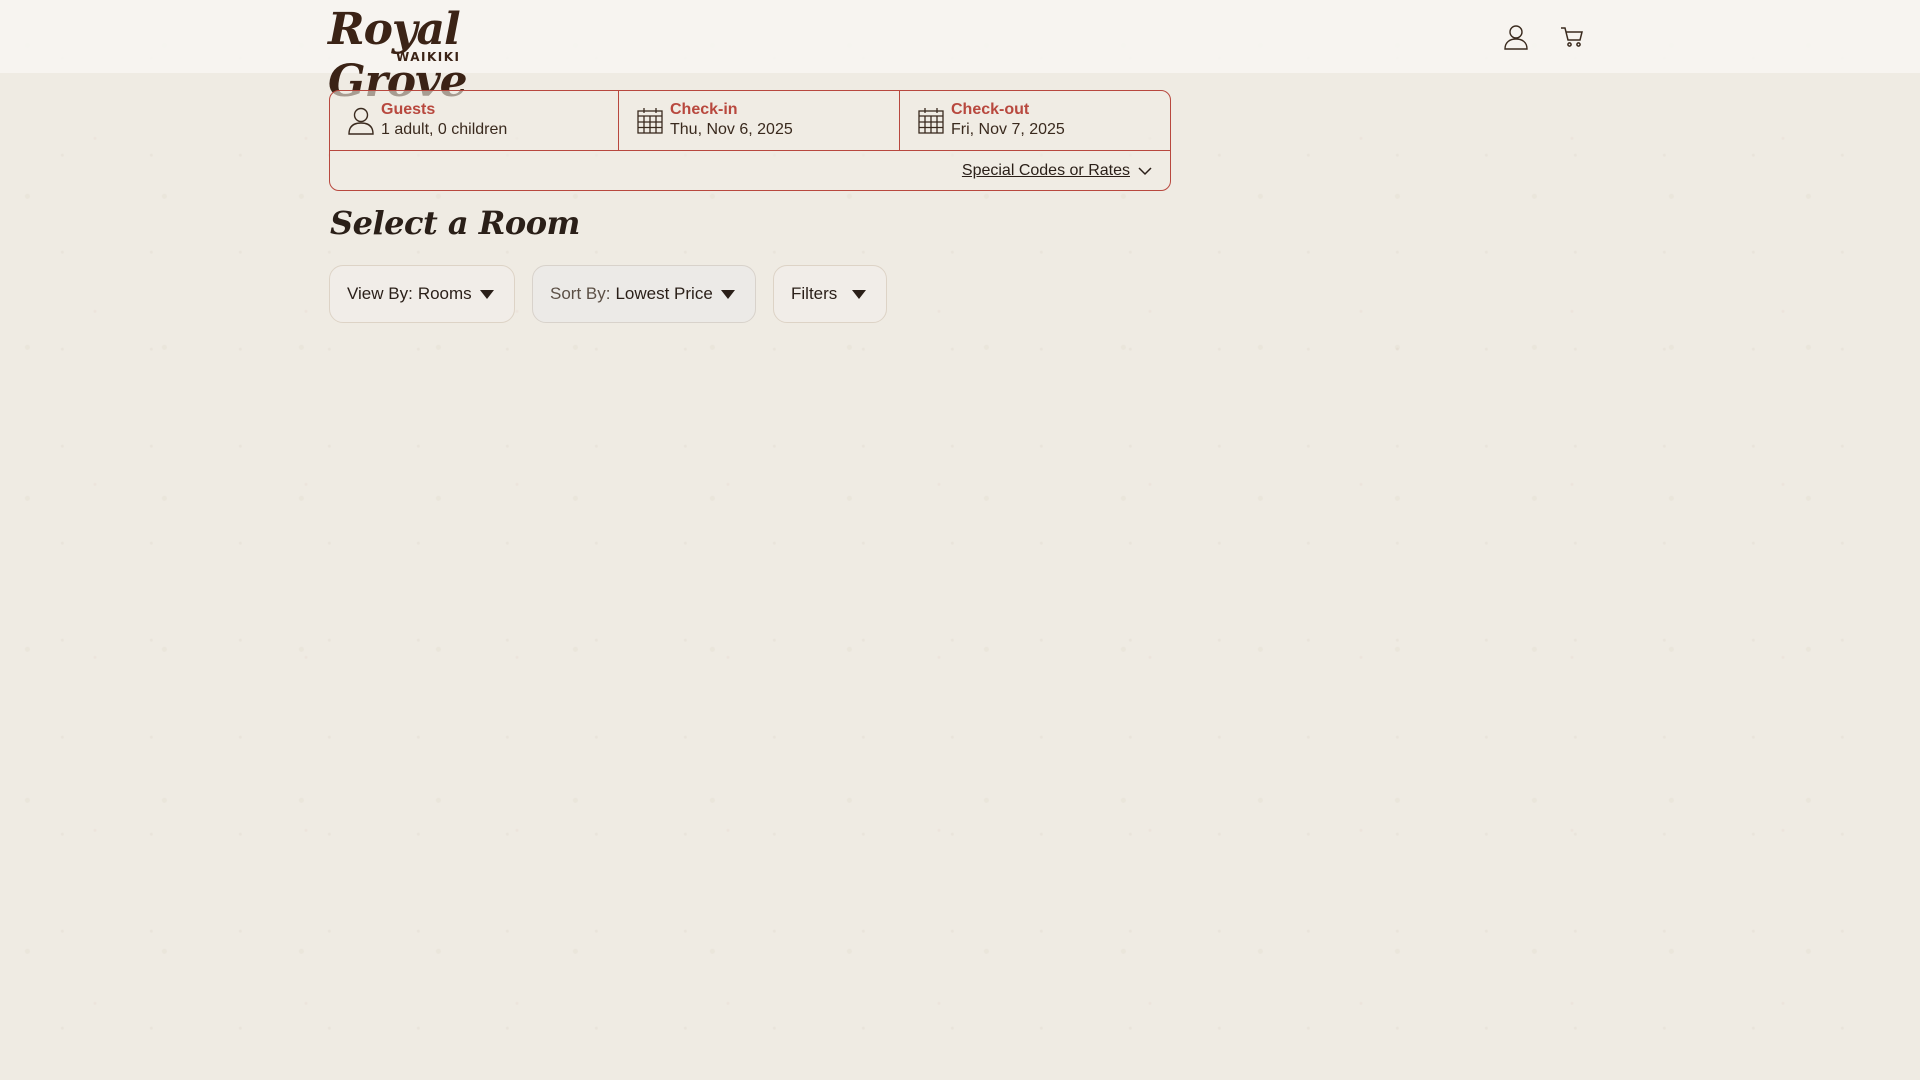 The width and height of the screenshot is (1920, 1080). I want to click on sort-by-dropdown: Sort By: Lowest Price, so click(644, 294).